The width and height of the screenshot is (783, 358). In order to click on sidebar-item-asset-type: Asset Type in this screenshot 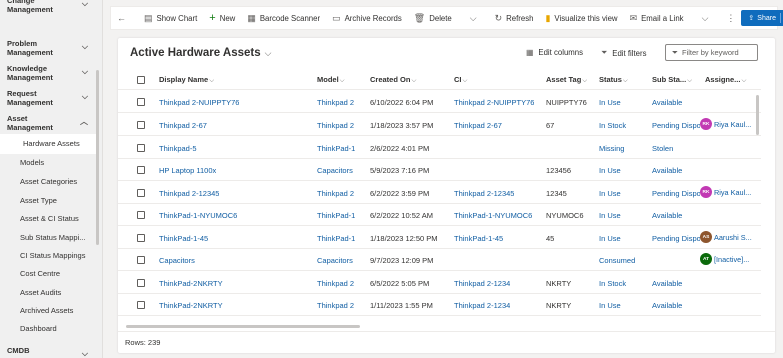, I will do `click(48, 201)`.